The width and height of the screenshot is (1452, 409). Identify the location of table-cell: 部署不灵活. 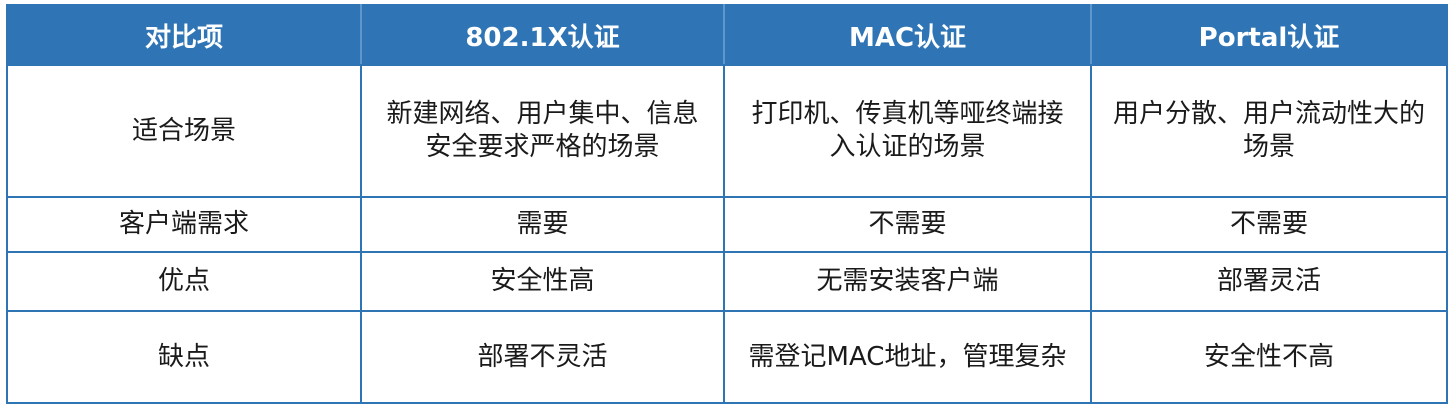
(542, 357).